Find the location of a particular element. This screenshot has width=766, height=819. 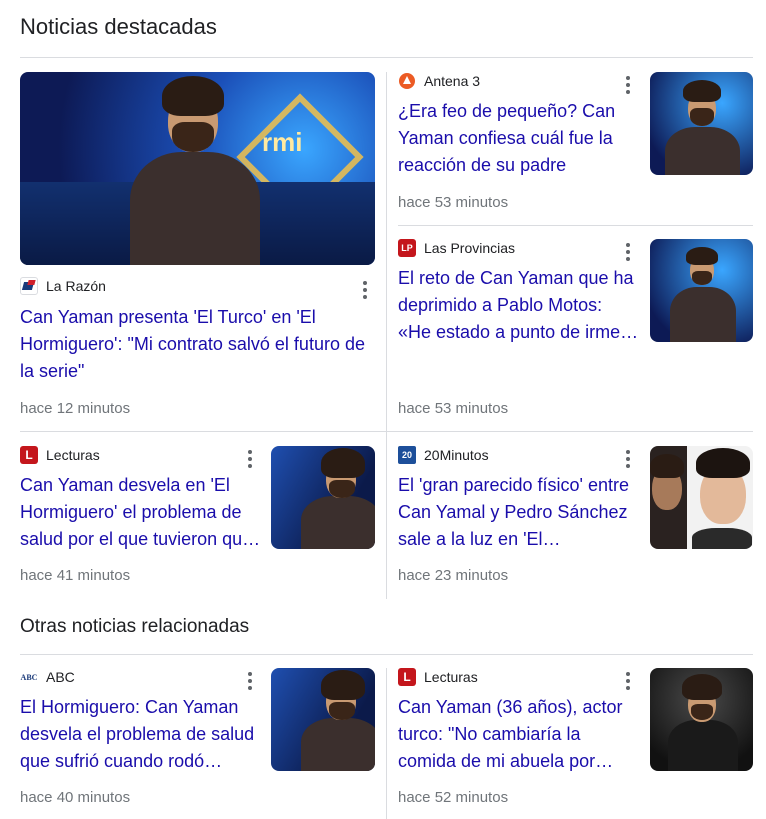

antena-3-logo-icon is located at coordinates (407, 81).